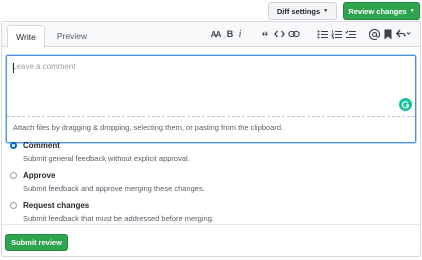  What do you see at coordinates (72, 36) in the screenshot?
I see `tab-preview: Preview` at bounding box center [72, 36].